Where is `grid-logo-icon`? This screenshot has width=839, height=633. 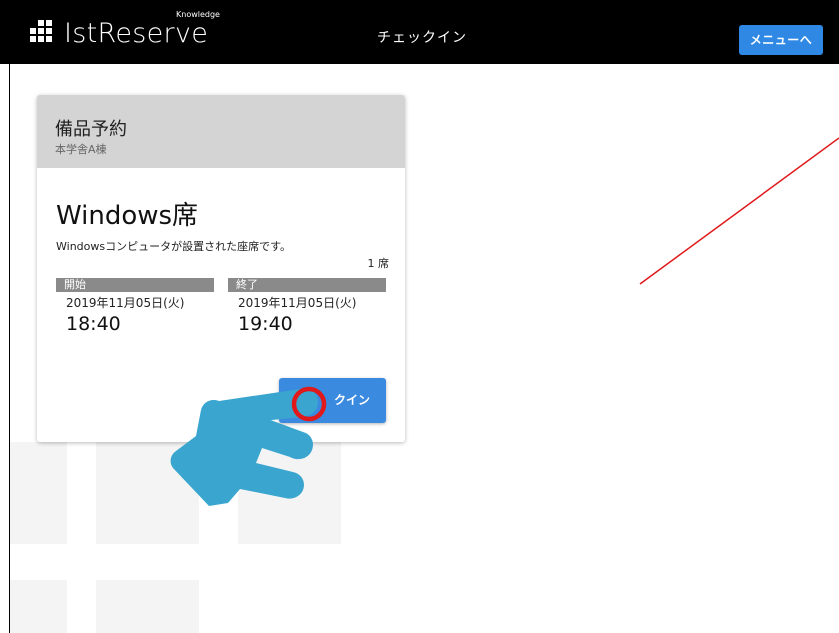 grid-logo-icon is located at coordinates (43, 31).